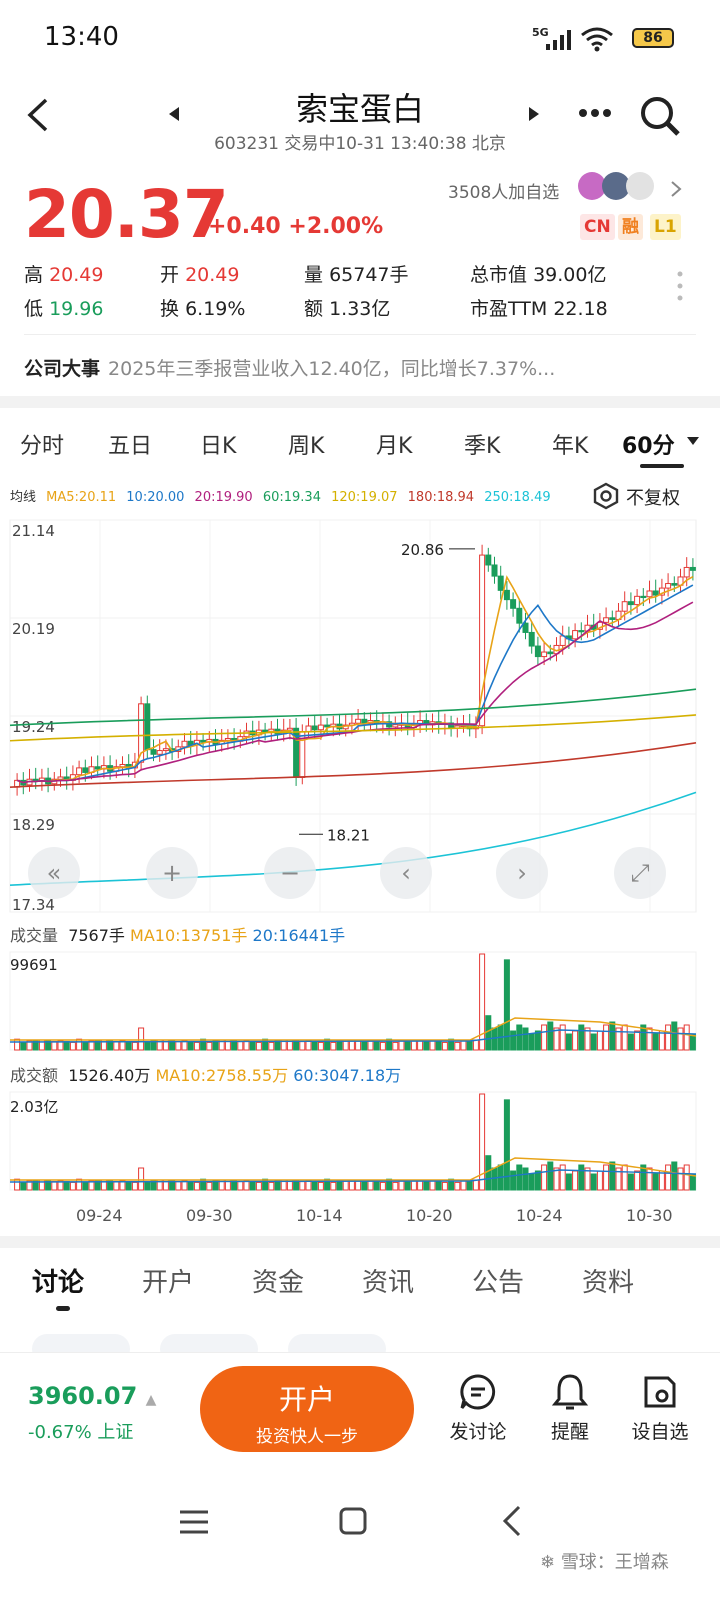  I want to click on tab-five-day: 五日, so click(130, 444).